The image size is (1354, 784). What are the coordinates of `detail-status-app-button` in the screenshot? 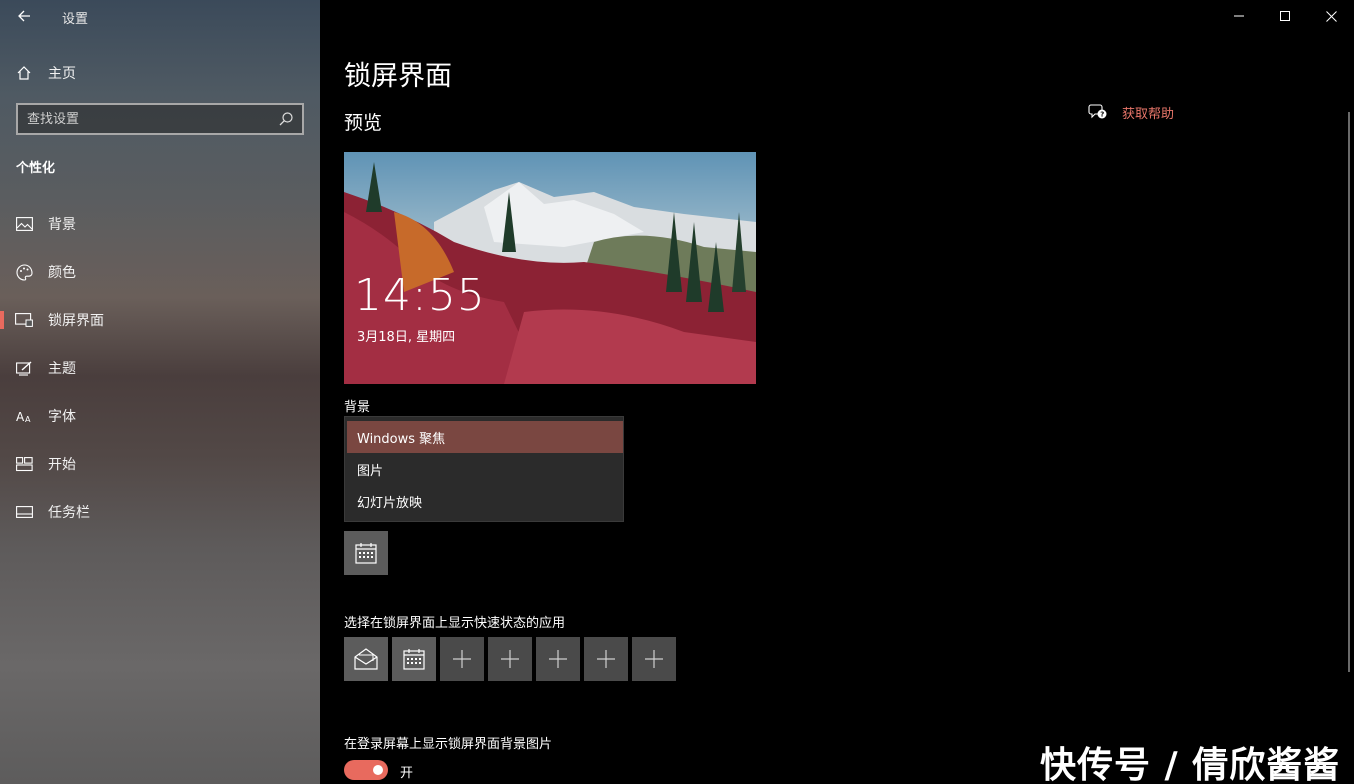 It's located at (366, 553).